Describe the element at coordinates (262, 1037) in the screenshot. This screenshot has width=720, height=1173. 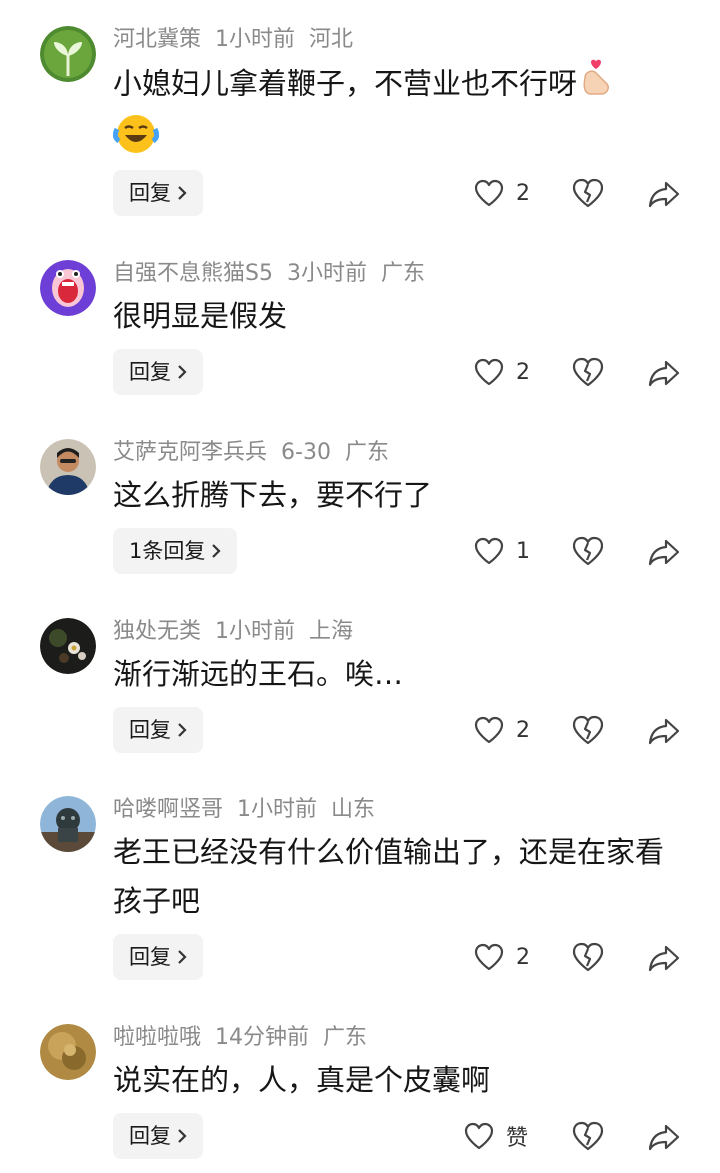
I see `timestamp: 14分钟前` at that location.